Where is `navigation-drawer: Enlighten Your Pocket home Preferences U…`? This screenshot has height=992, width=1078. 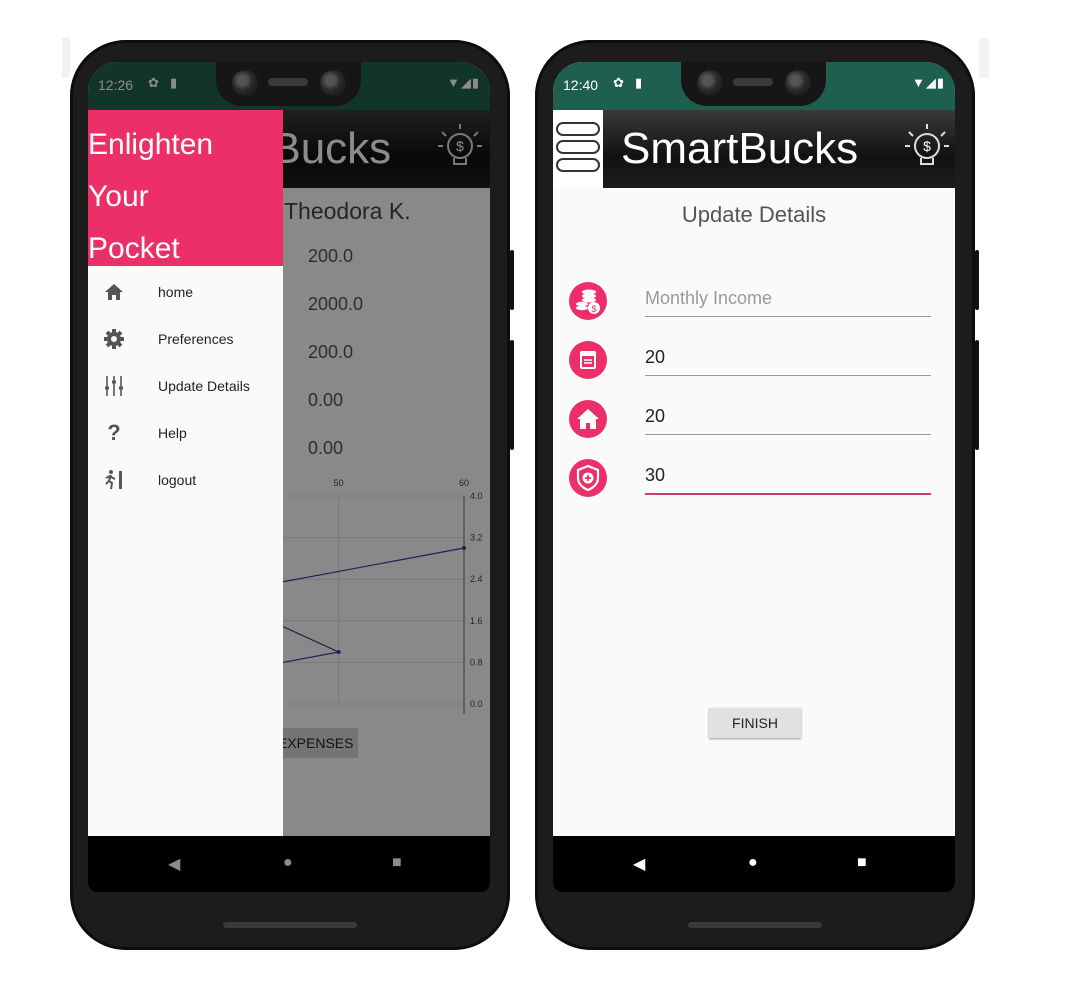 navigation-drawer: Enlighten Your Pocket home Preferences U… is located at coordinates (185, 473).